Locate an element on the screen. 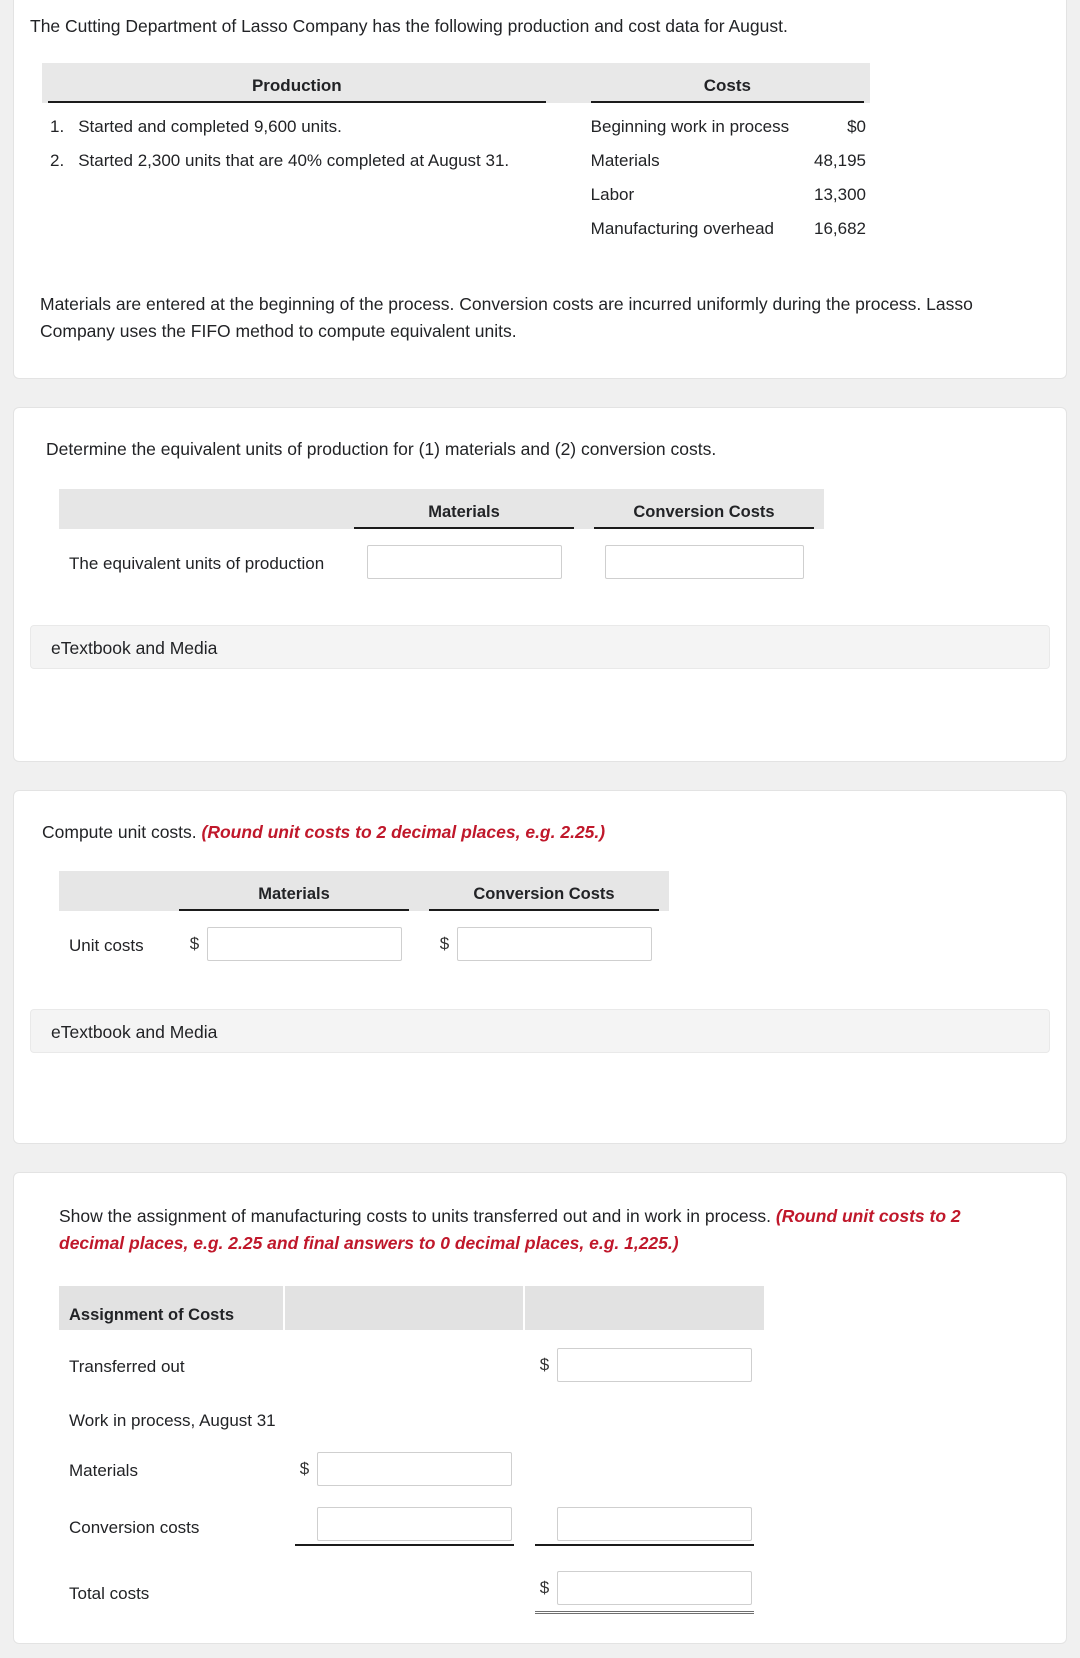 This screenshot has height=1658, width=1080. unit-cost-conversion-input is located at coordinates (554, 944).